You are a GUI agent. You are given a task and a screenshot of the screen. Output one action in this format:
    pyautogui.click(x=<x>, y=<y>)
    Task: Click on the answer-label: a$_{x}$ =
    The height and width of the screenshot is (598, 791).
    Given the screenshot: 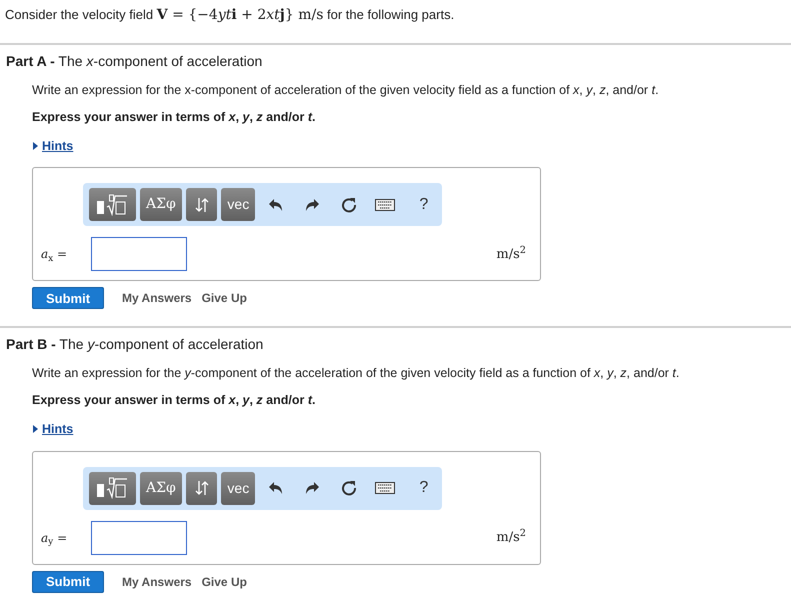 What is the action you would take?
    pyautogui.click(x=54, y=255)
    